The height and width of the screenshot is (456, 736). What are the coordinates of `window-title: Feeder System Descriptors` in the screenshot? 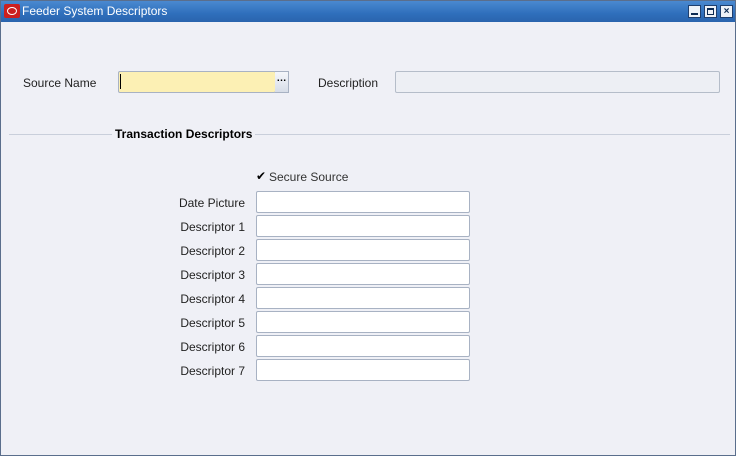 It's located at (95, 11).